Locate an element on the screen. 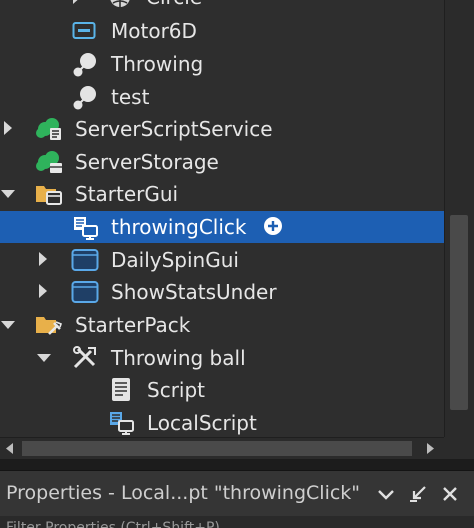 Image resolution: width=474 pixels, height=528 pixels. scroll-right-icon is located at coordinates (430, 448).